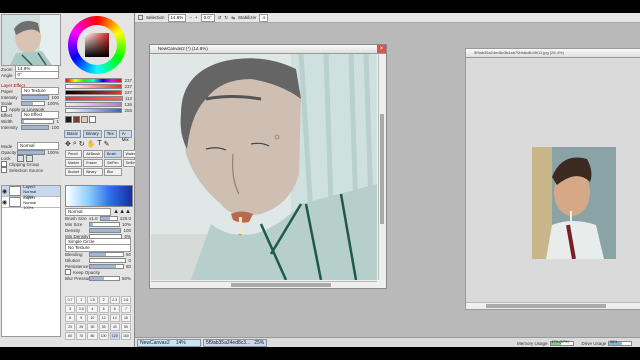  I want to click on zoom-out-icon: −, so click(190, 17).